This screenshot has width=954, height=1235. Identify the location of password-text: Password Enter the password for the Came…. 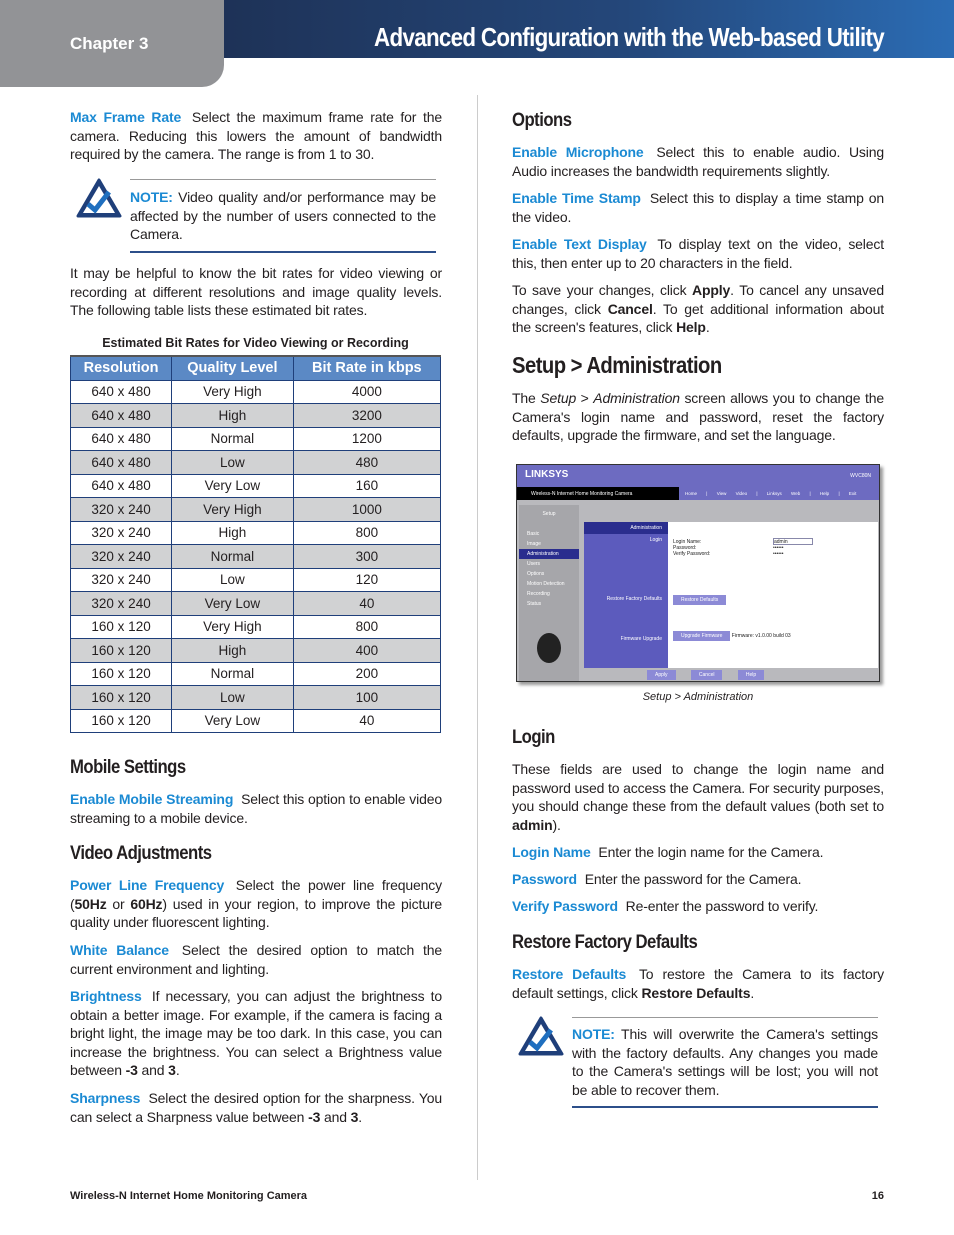
(698, 879).